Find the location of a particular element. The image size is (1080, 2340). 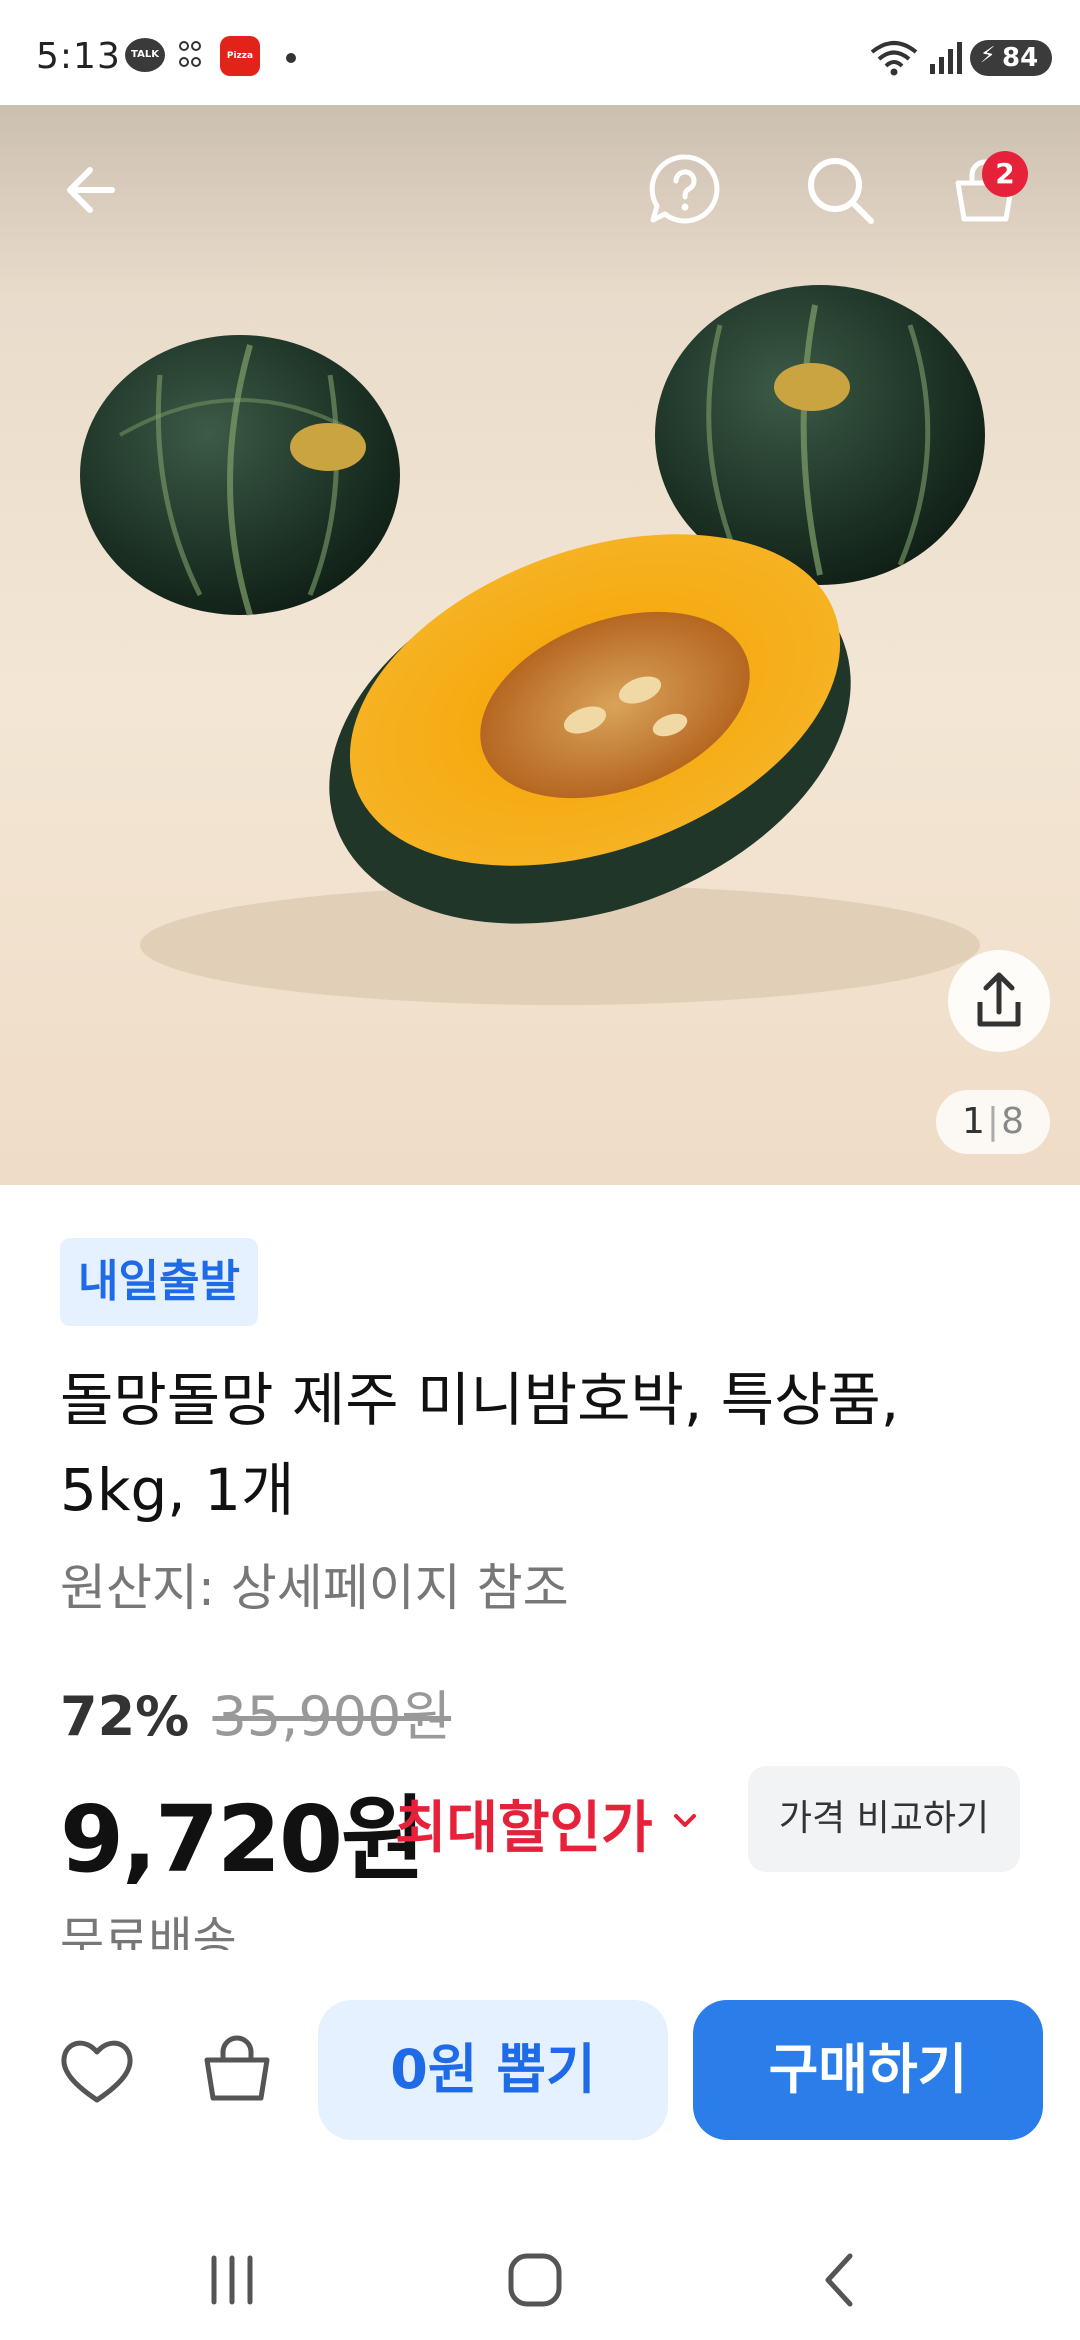

pizza-hut-notification-icon: Pizza Hut is located at coordinates (240, 68).